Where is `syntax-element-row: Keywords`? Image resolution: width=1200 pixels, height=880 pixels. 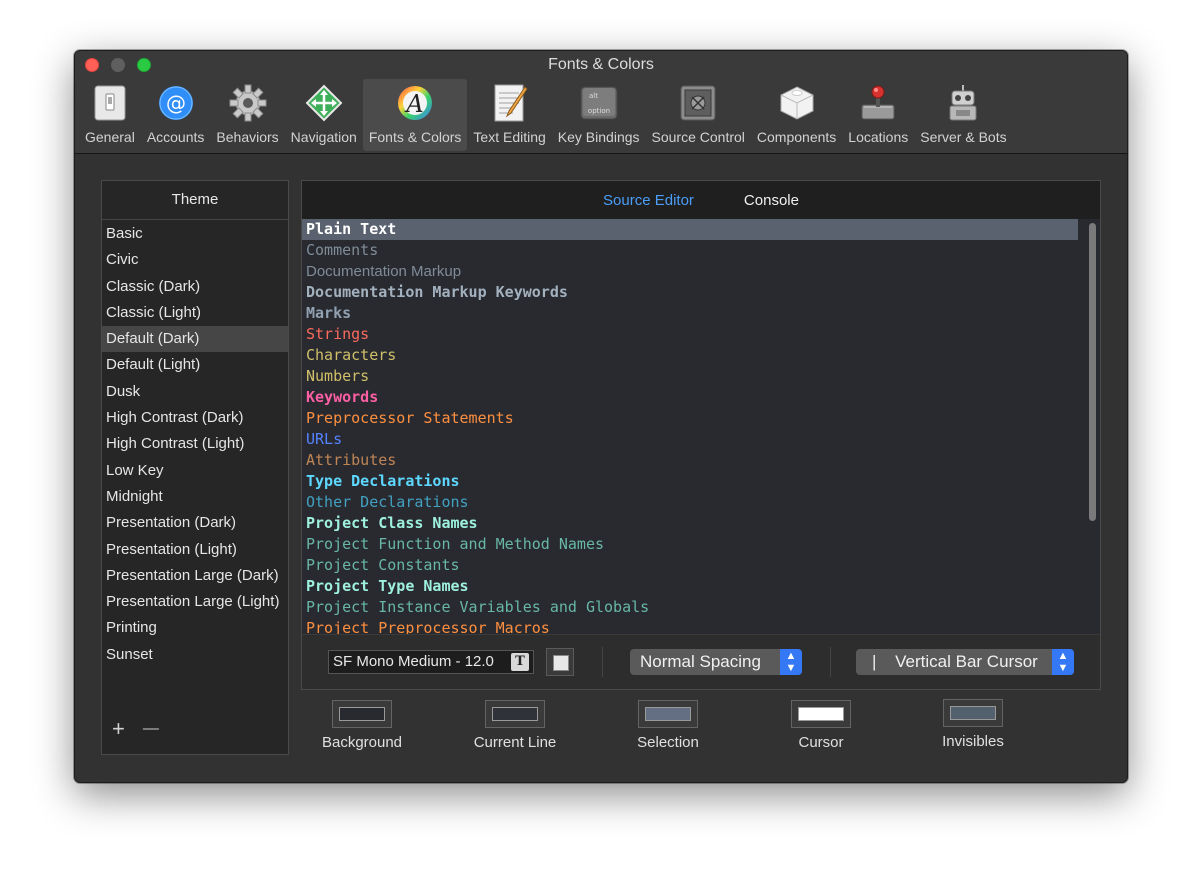 syntax-element-row: Keywords is located at coordinates (690, 397).